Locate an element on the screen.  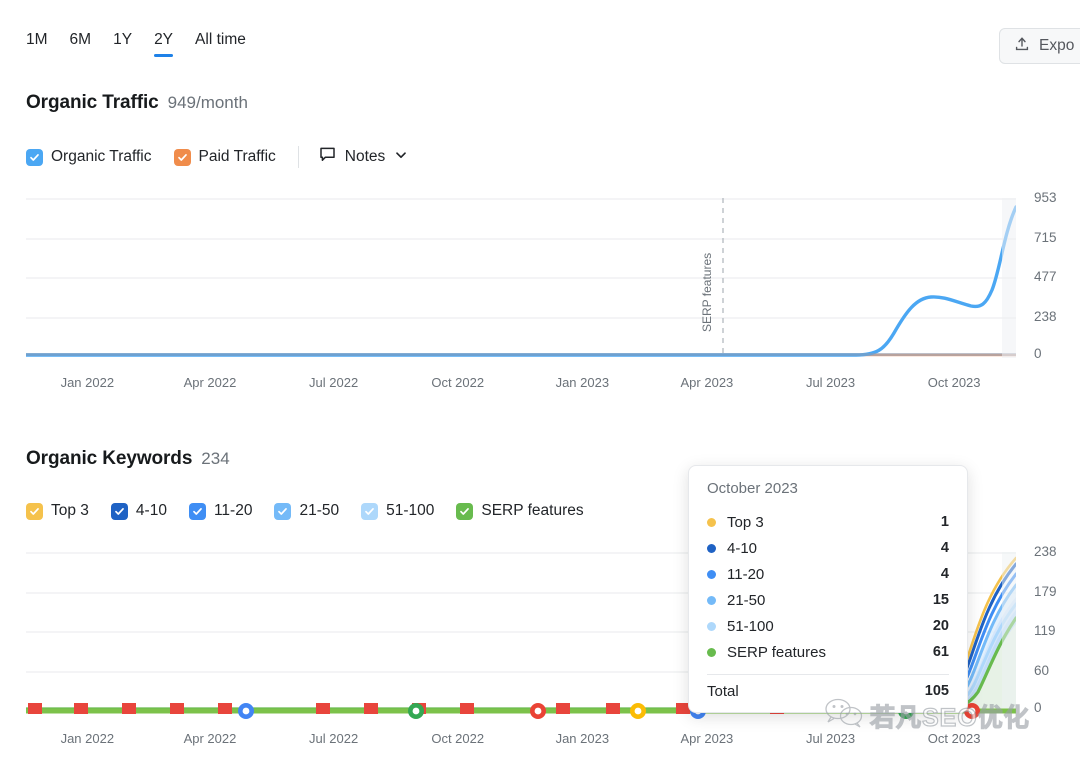
tooltip-label-top-3: Top 3 is located at coordinates (745, 522).